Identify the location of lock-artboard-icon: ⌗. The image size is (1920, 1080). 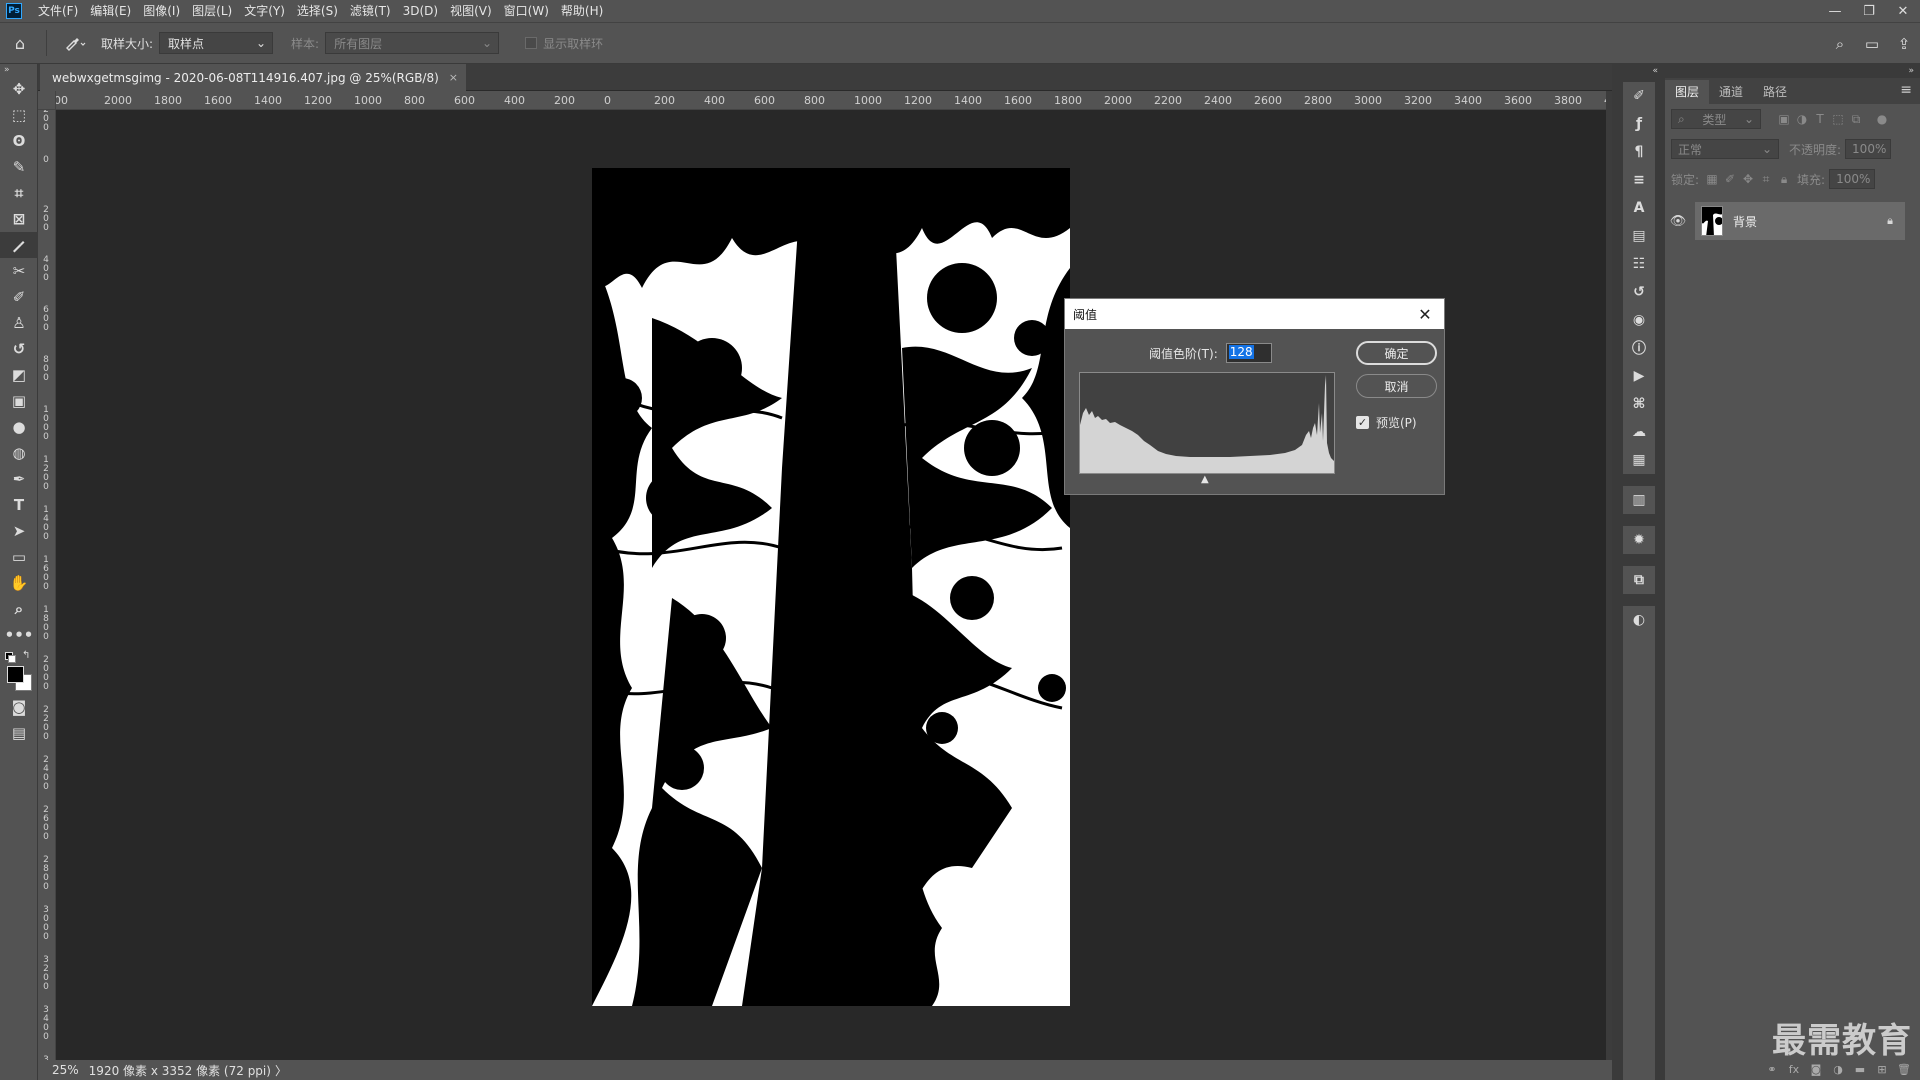
(1766, 179).